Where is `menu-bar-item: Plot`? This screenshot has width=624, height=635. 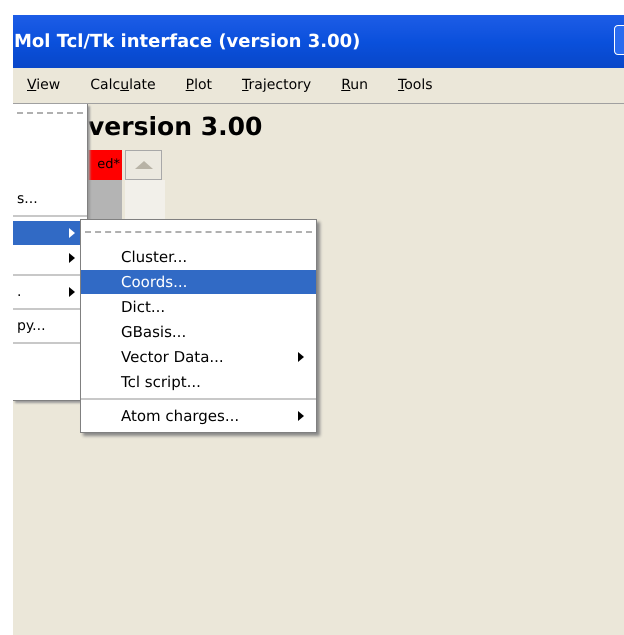
menu-bar-item: Plot is located at coordinates (199, 85).